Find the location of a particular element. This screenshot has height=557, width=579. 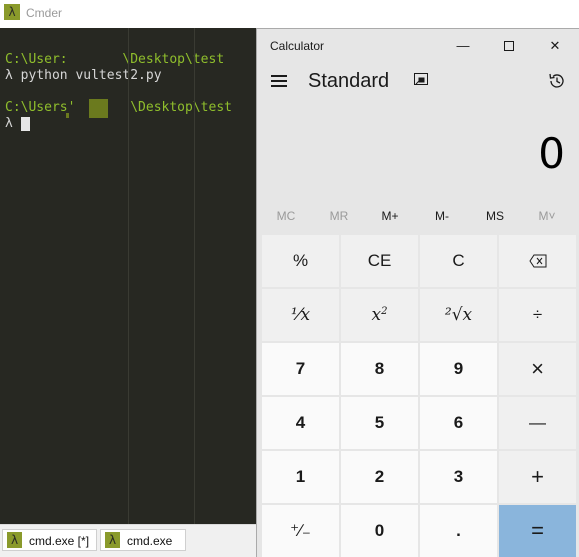

square-base: x is located at coordinates (376, 315).